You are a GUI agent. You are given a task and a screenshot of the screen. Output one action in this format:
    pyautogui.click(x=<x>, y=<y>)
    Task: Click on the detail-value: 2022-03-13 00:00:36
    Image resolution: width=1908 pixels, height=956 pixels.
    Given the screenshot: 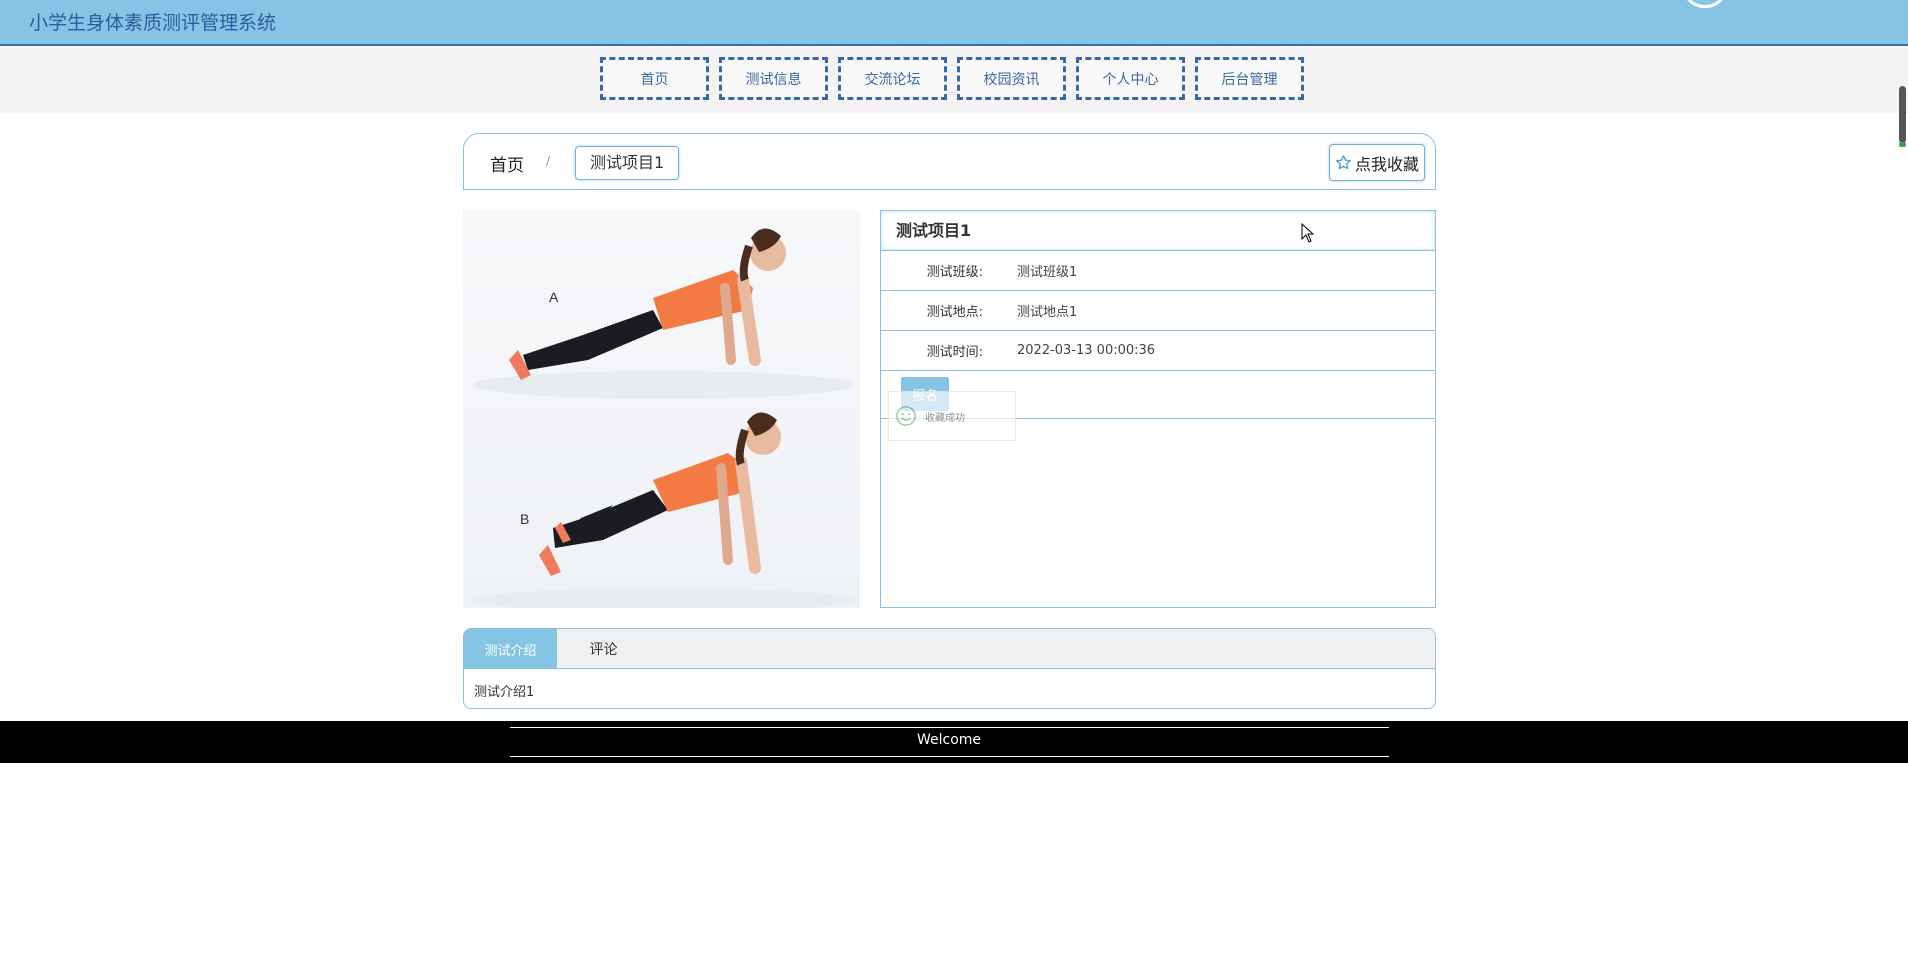 What is the action you would take?
    pyautogui.click(x=1086, y=350)
    